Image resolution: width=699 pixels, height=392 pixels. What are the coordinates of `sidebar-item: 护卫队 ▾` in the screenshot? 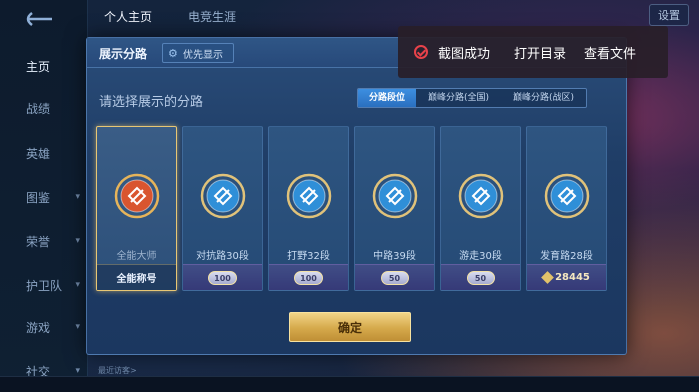 It's located at (44, 285).